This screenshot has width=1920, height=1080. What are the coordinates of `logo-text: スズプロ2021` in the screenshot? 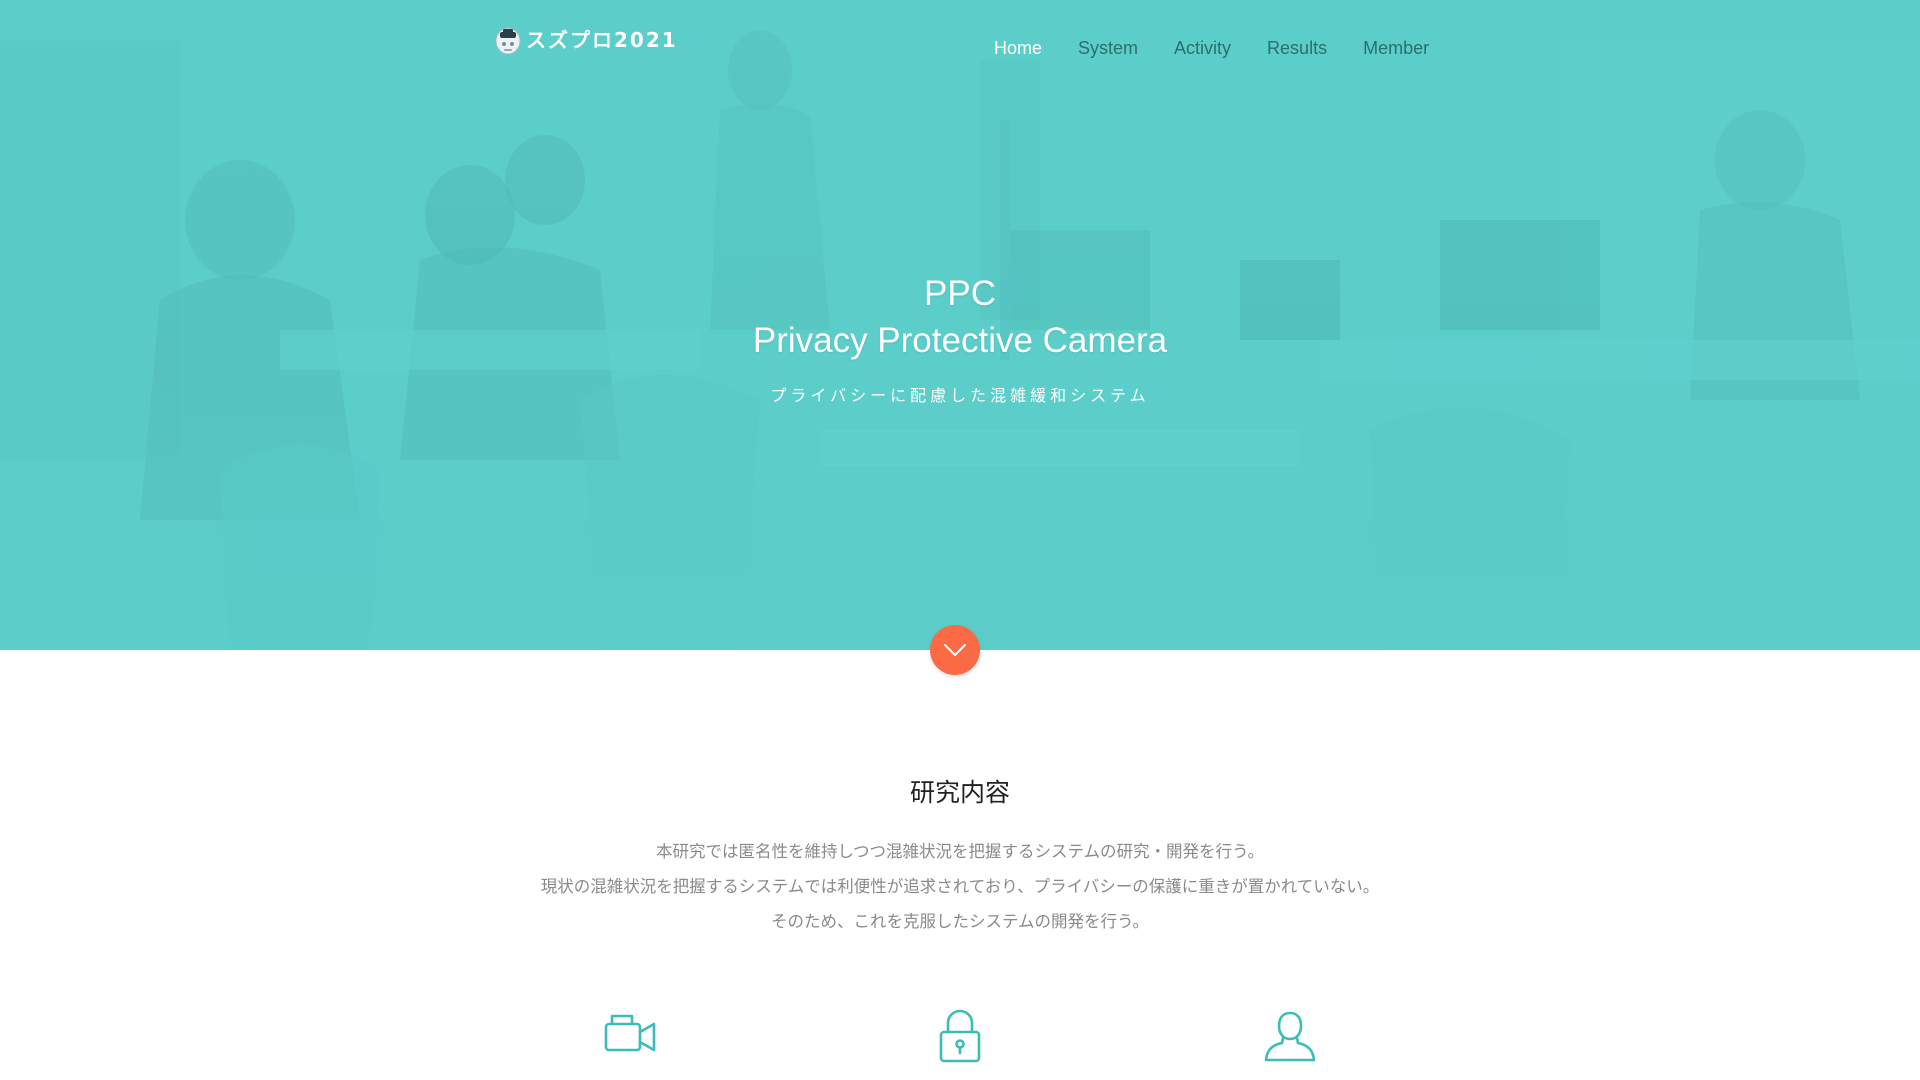 It's located at (602, 40).